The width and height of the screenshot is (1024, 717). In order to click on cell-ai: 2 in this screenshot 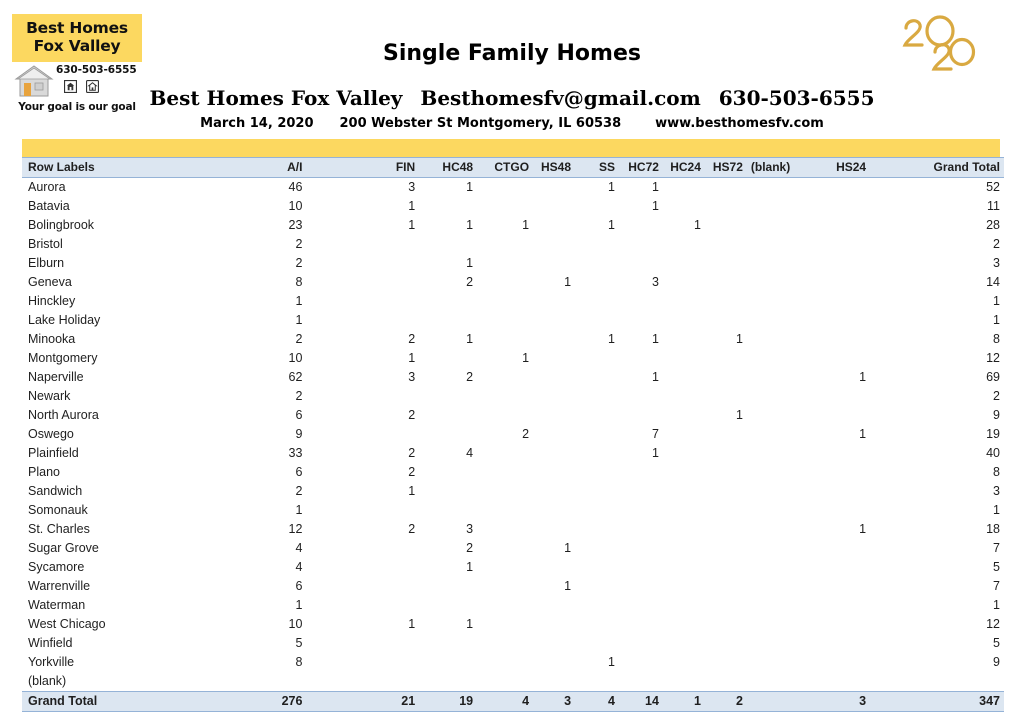, I will do `click(299, 263)`.